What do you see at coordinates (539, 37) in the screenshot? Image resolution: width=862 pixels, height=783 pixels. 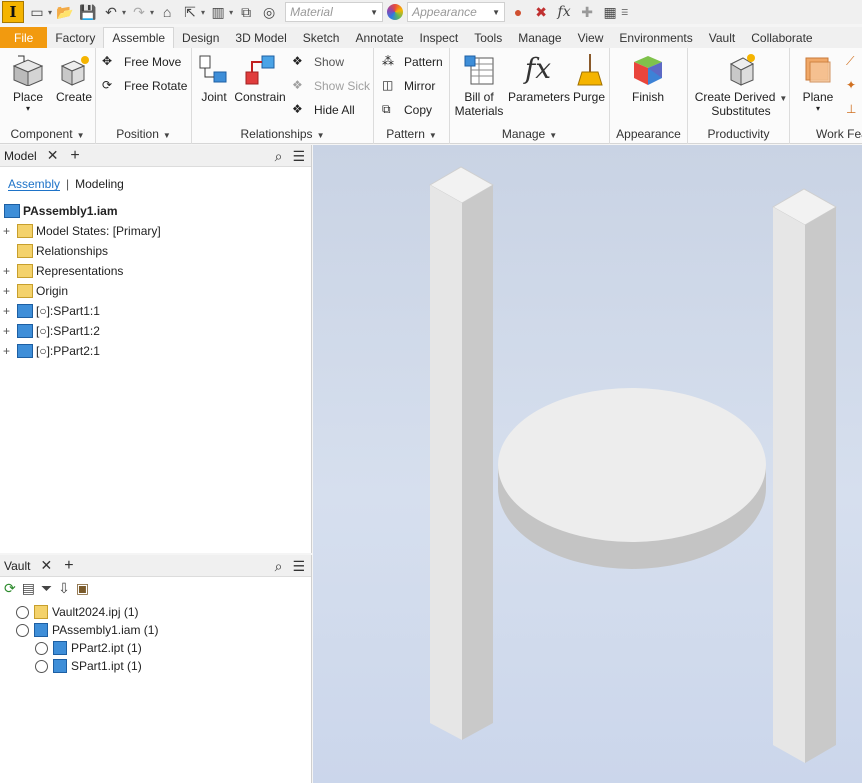 I see `tab-manage: Manage` at bounding box center [539, 37].